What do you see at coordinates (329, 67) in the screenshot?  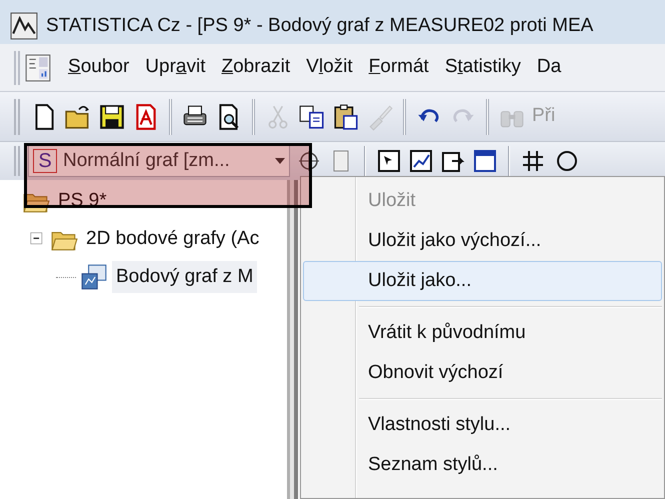 I see `menu-item: Vložit` at bounding box center [329, 67].